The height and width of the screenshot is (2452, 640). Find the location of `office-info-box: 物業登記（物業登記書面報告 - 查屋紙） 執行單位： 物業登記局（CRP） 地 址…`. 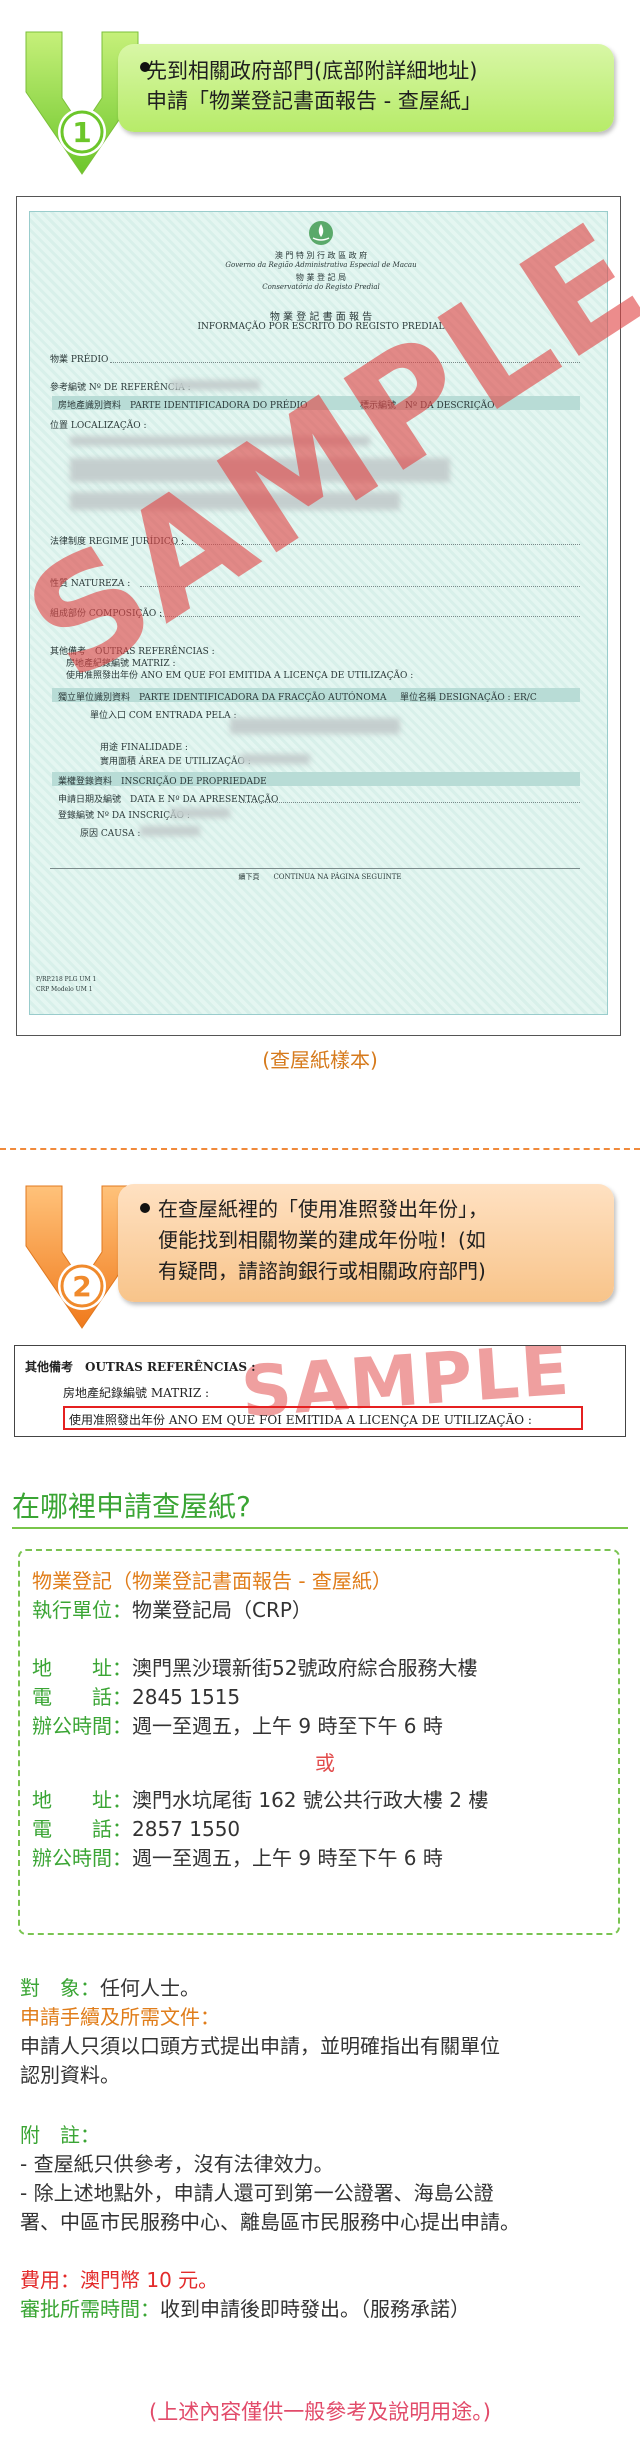

office-info-box: 物業登記（物業登記書面報告 - 查屋紙） 執行單位： 物業登記局（CRP） 地 址… is located at coordinates (319, 1742).